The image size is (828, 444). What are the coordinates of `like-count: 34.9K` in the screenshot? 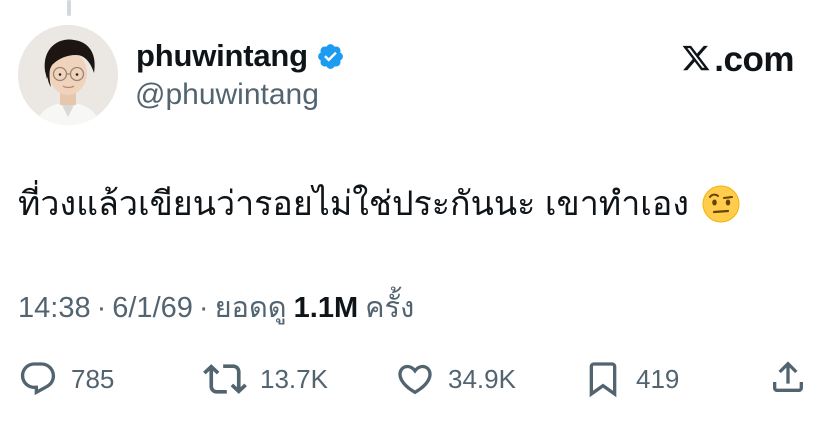 It's located at (482, 378).